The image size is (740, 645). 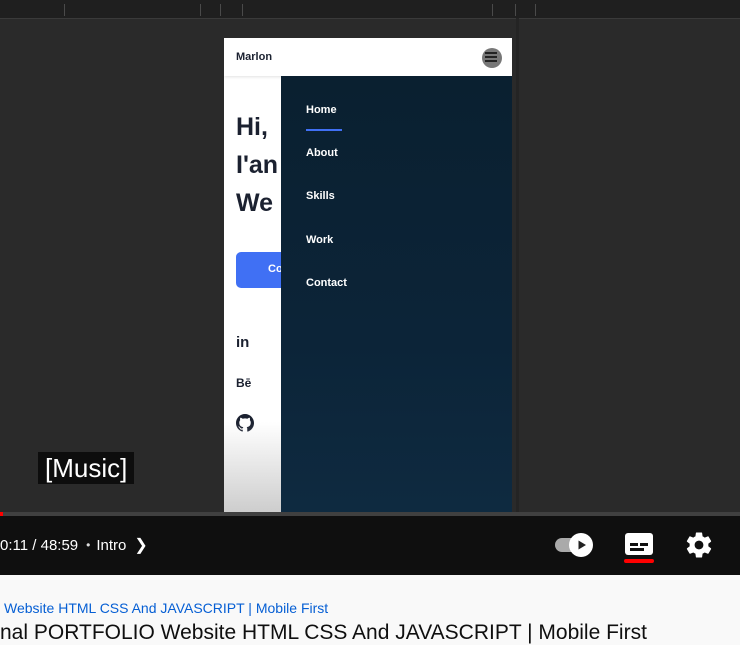 I want to click on hero-line: We, so click(x=255, y=203).